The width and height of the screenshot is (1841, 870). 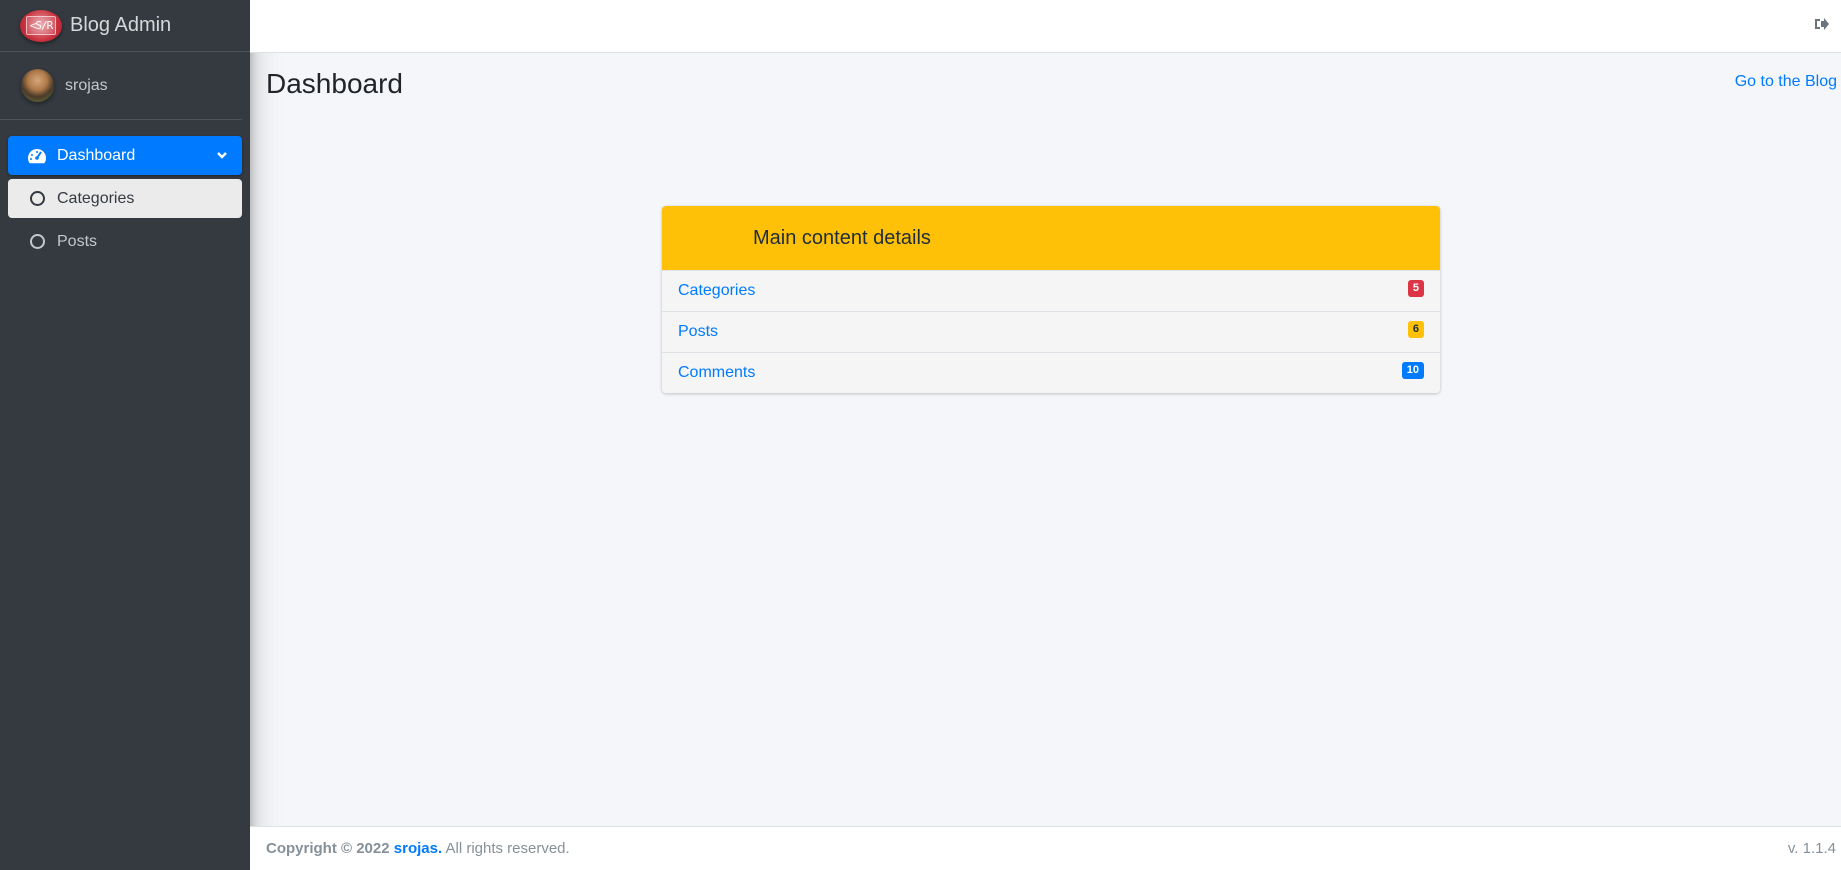 What do you see at coordinates (37, 85) in the screenshot?
I see `avatar` at bounding box center [37, 85].